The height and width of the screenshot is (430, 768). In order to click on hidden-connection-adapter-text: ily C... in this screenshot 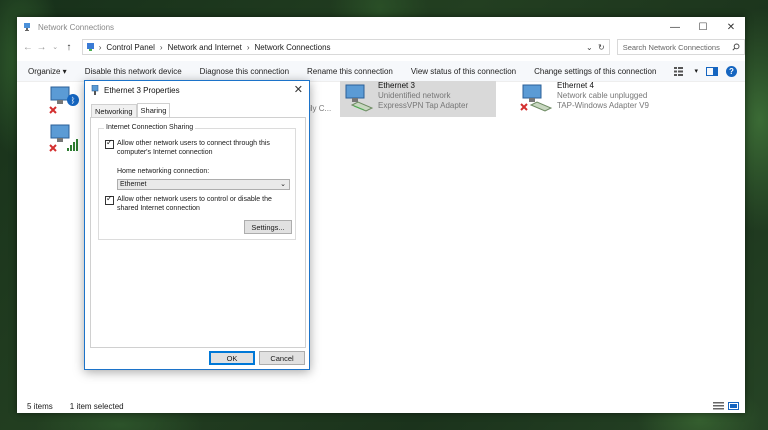, I will do `click(320, 108)`.